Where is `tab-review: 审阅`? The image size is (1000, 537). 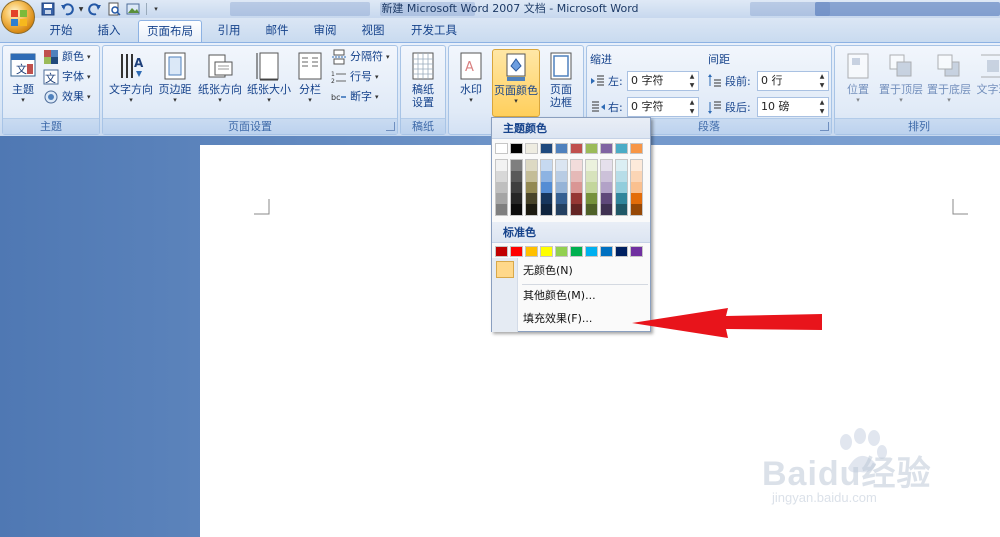 tab-review: 审阅 is located at coordinates (325, 31).